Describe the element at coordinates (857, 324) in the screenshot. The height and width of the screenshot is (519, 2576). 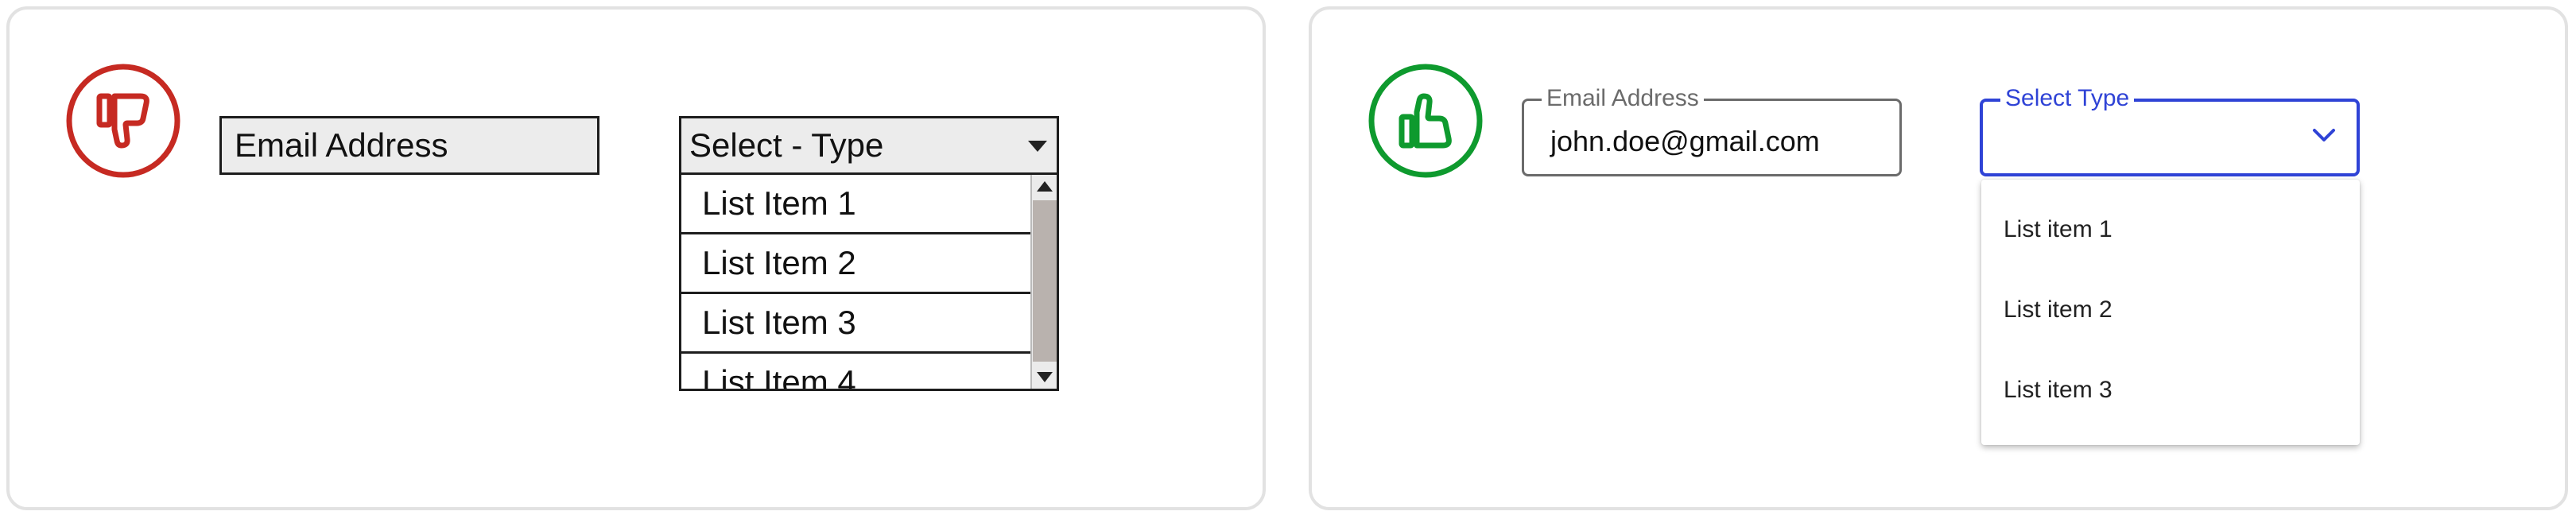
I see `list-item: List Item 3` at that location.